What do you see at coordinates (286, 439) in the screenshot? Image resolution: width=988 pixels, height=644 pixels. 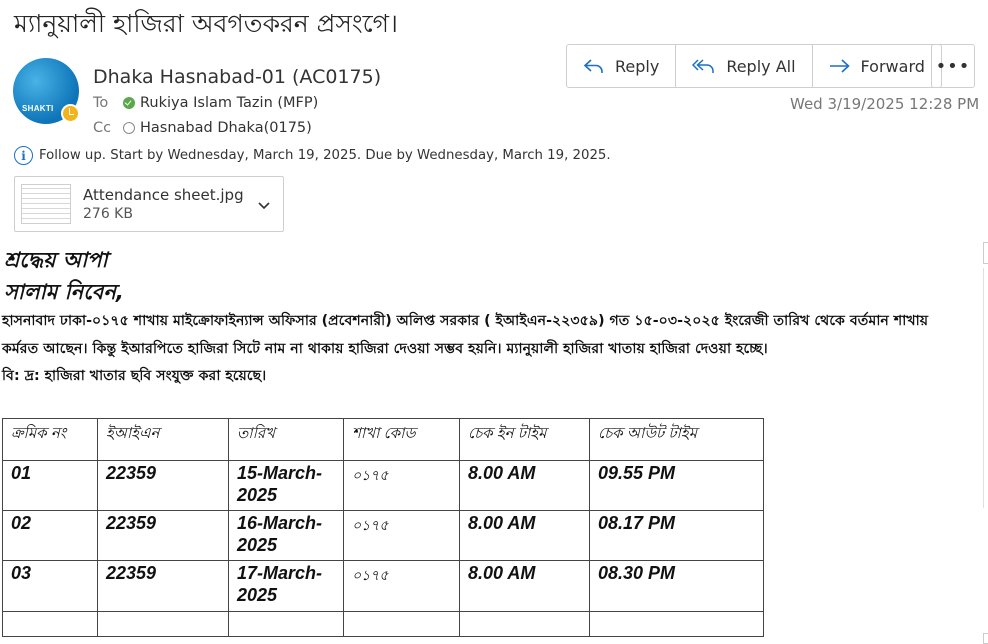 I see `table-header-cell: তারিখ` at bounding box center [286, 439].